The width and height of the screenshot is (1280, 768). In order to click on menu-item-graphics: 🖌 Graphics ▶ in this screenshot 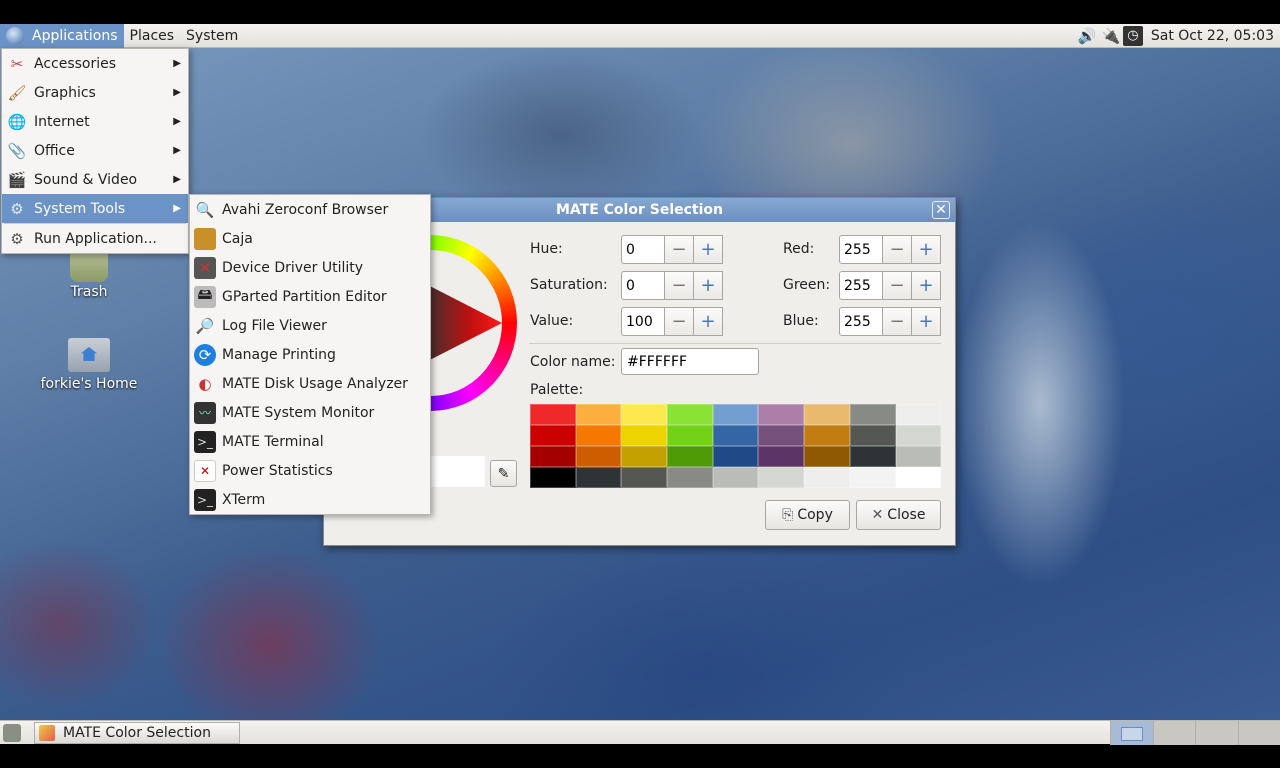, I will do `click(95, 92)`.